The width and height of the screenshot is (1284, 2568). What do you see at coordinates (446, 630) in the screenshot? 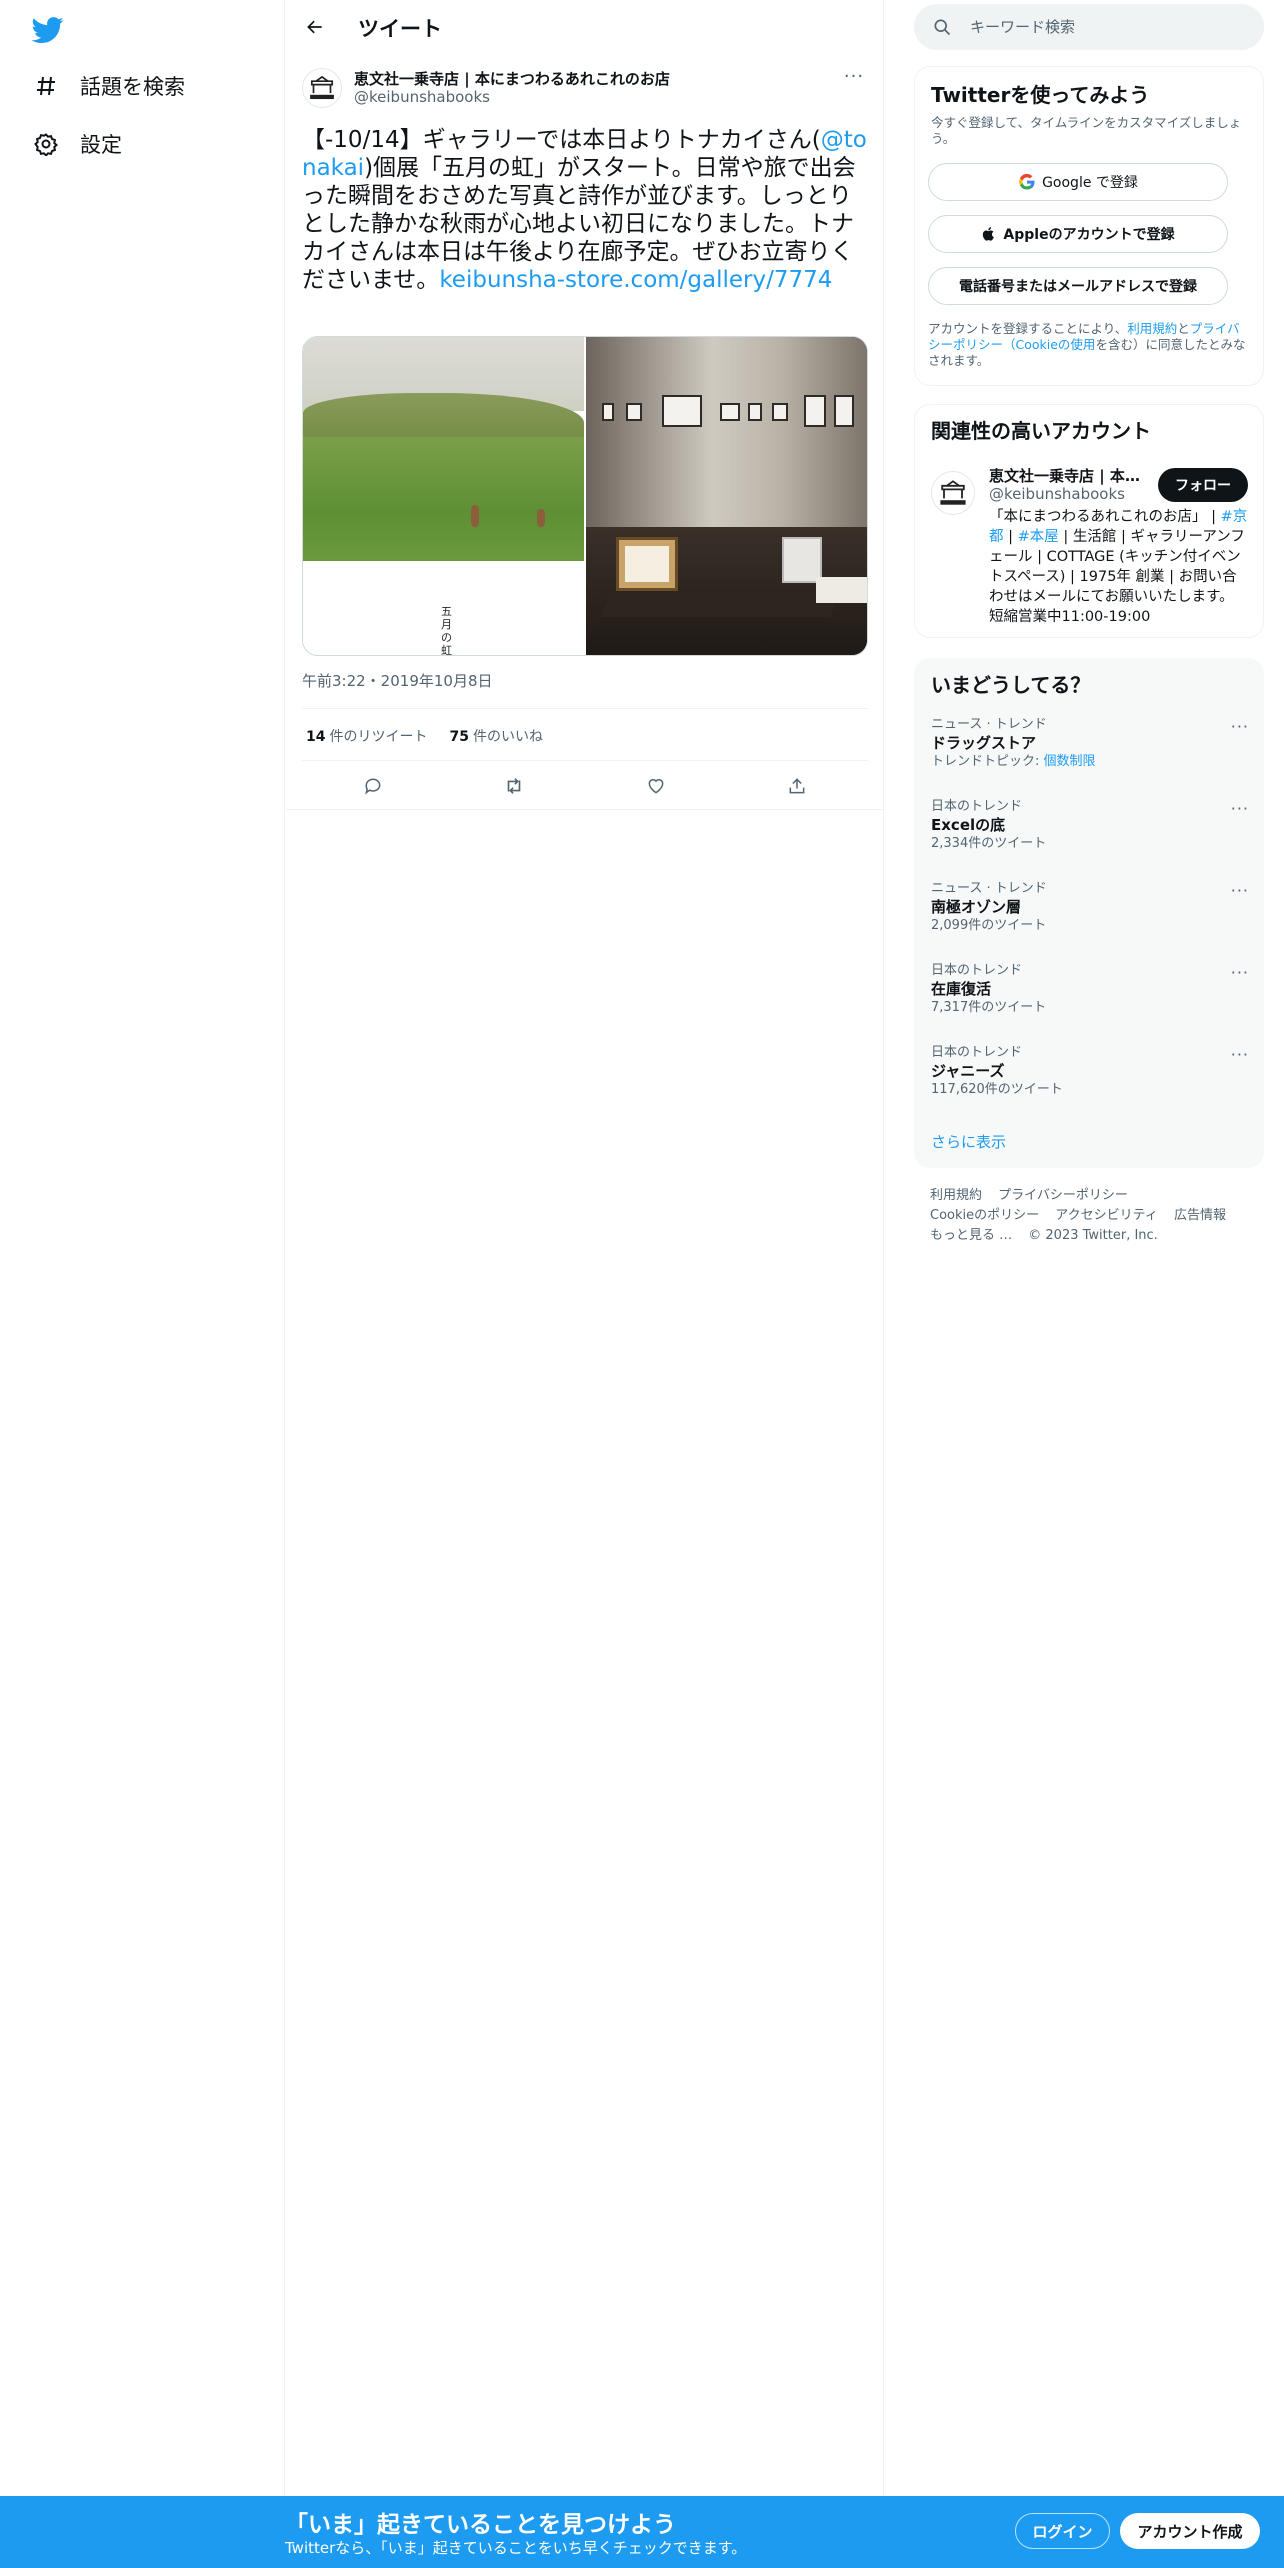
I see `photo-caption: 五月の虹` at bounding box center [446, 630].